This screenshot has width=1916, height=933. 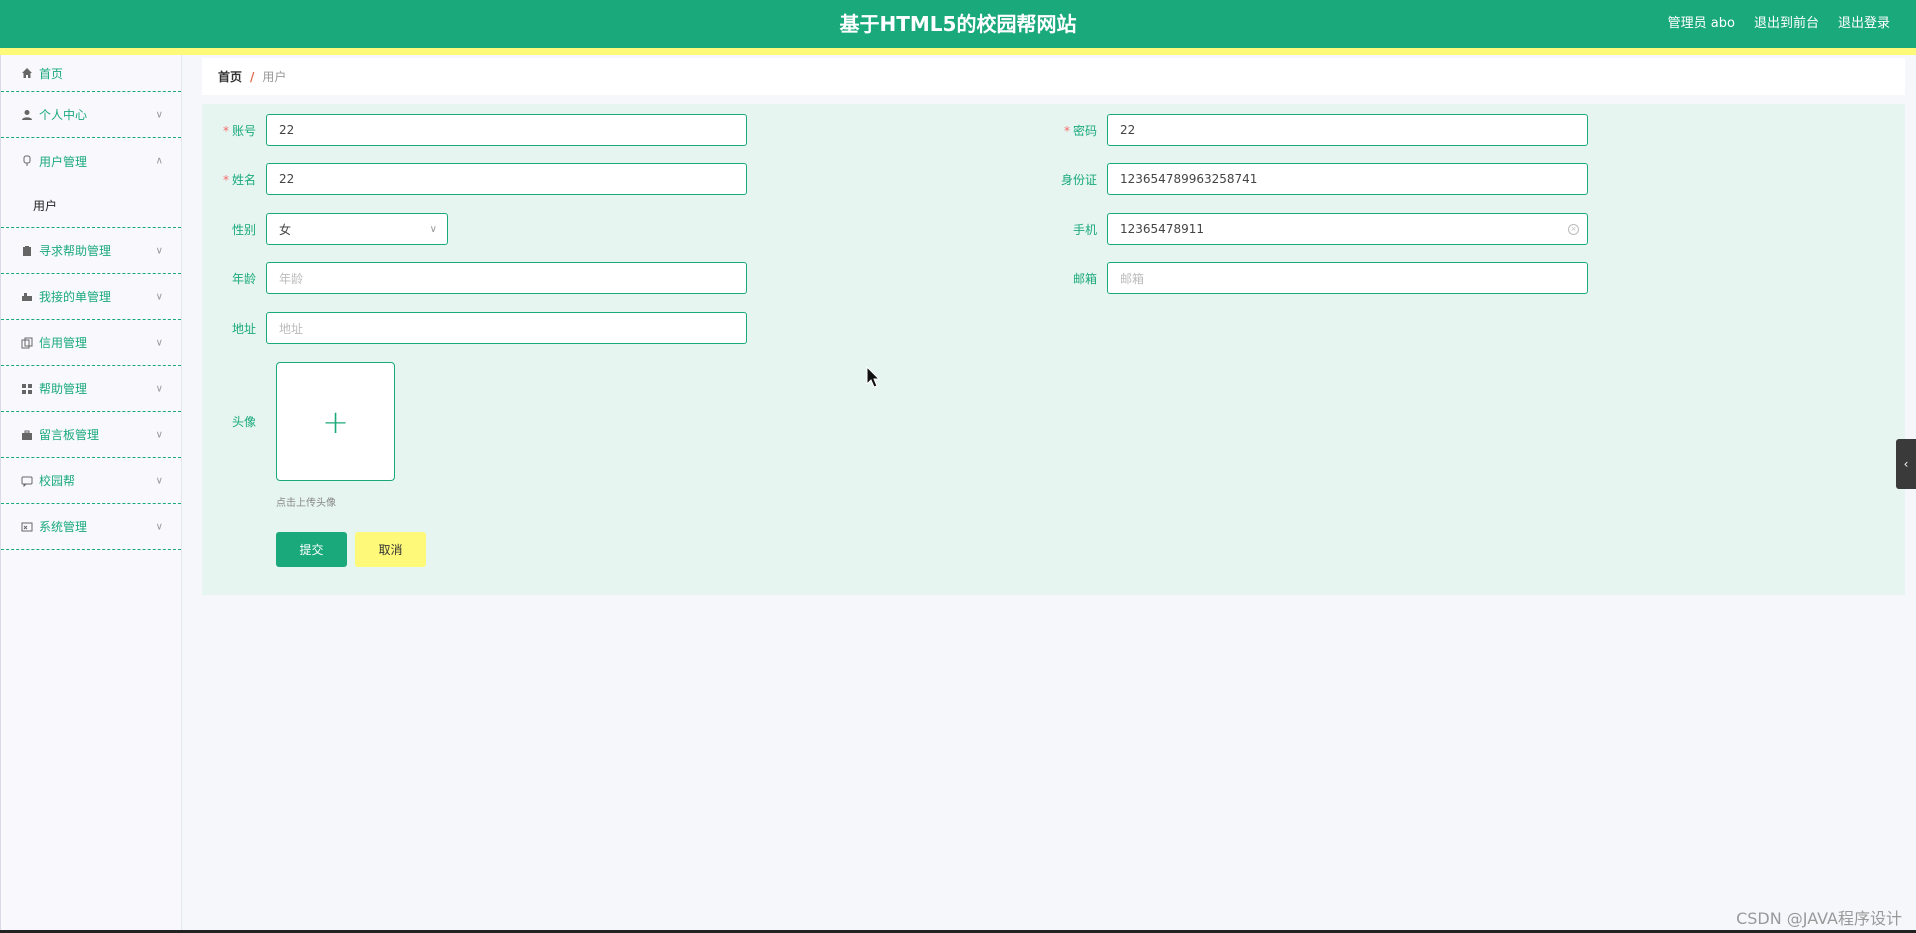 I want to click on sidebar-item-message-board: 留言板管理 ∨, so click(x=91, y=435).